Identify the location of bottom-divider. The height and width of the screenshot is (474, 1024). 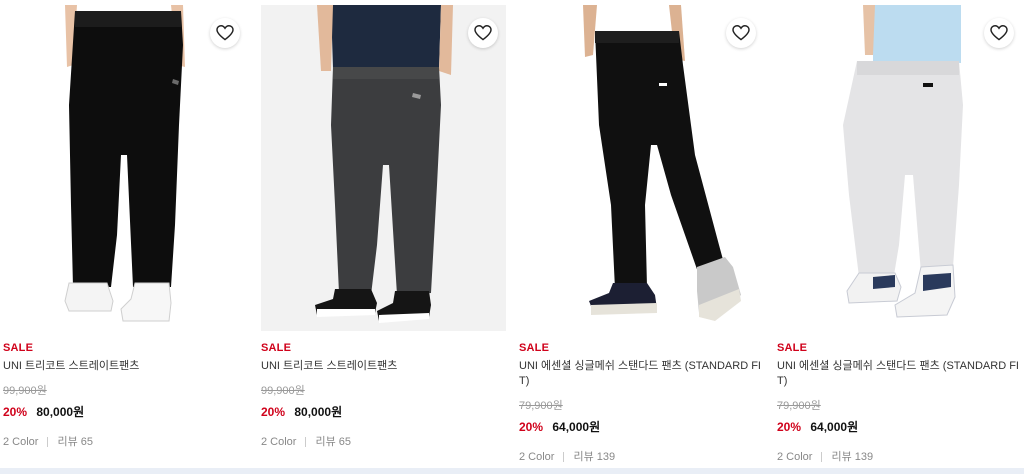
(512, 471).